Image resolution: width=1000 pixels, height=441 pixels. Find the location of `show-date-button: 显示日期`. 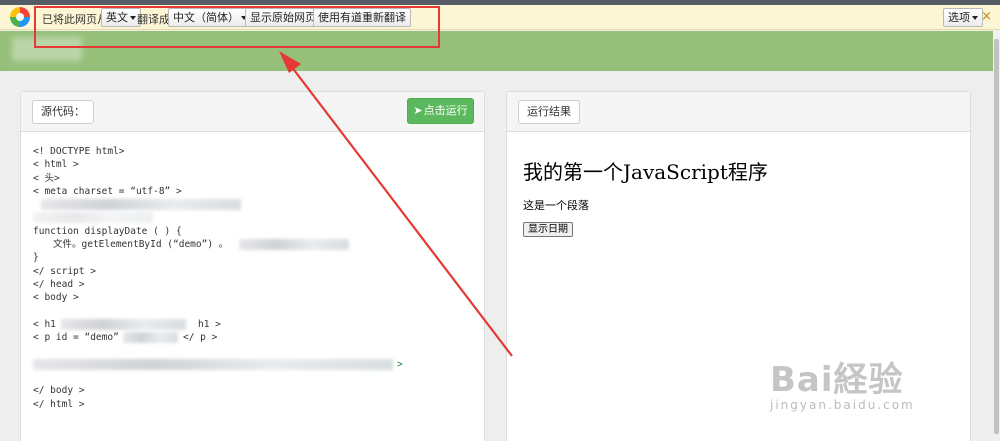

show-date-button: 显示日期 is located at coordinates (548, 229).